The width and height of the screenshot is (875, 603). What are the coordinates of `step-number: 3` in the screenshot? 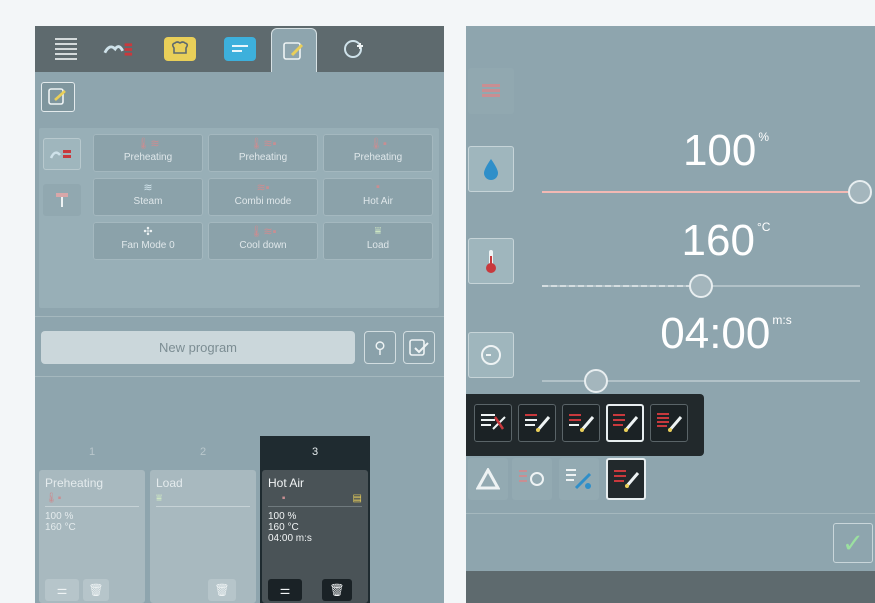 It's located at (315, 452).